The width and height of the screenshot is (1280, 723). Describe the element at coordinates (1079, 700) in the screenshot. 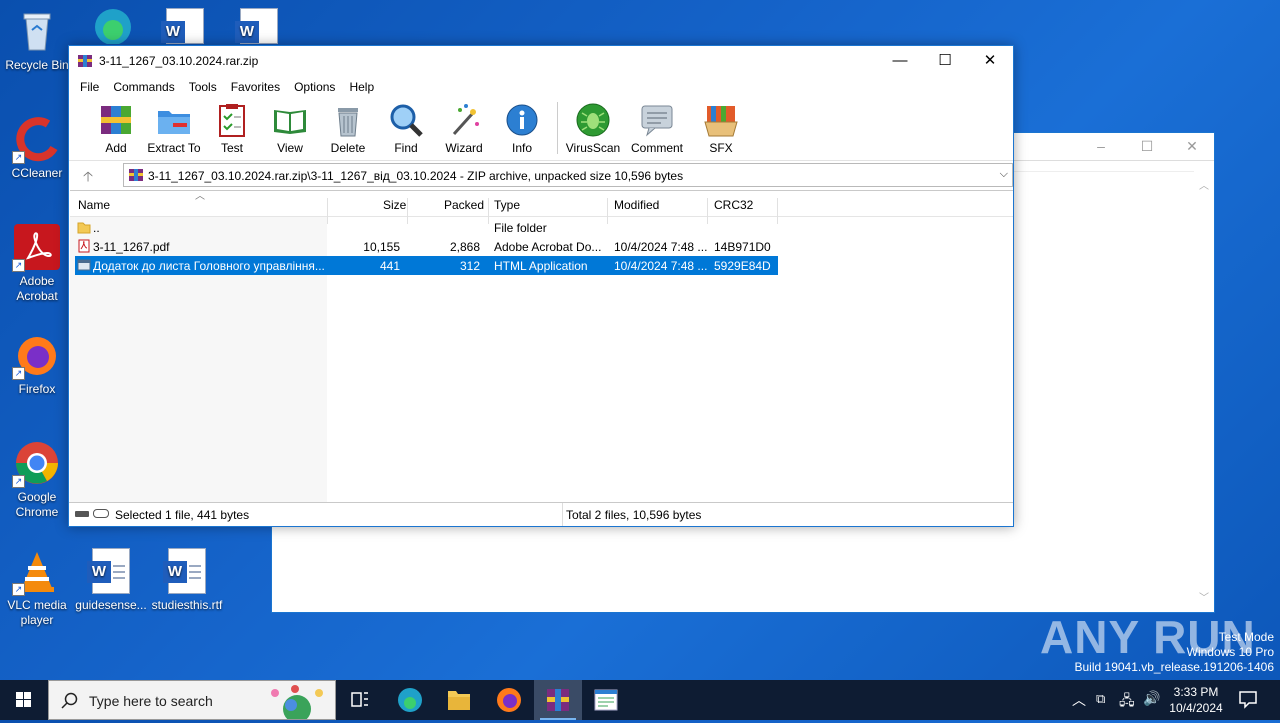

I see `tray-chevron-icon: ︿` at that location.